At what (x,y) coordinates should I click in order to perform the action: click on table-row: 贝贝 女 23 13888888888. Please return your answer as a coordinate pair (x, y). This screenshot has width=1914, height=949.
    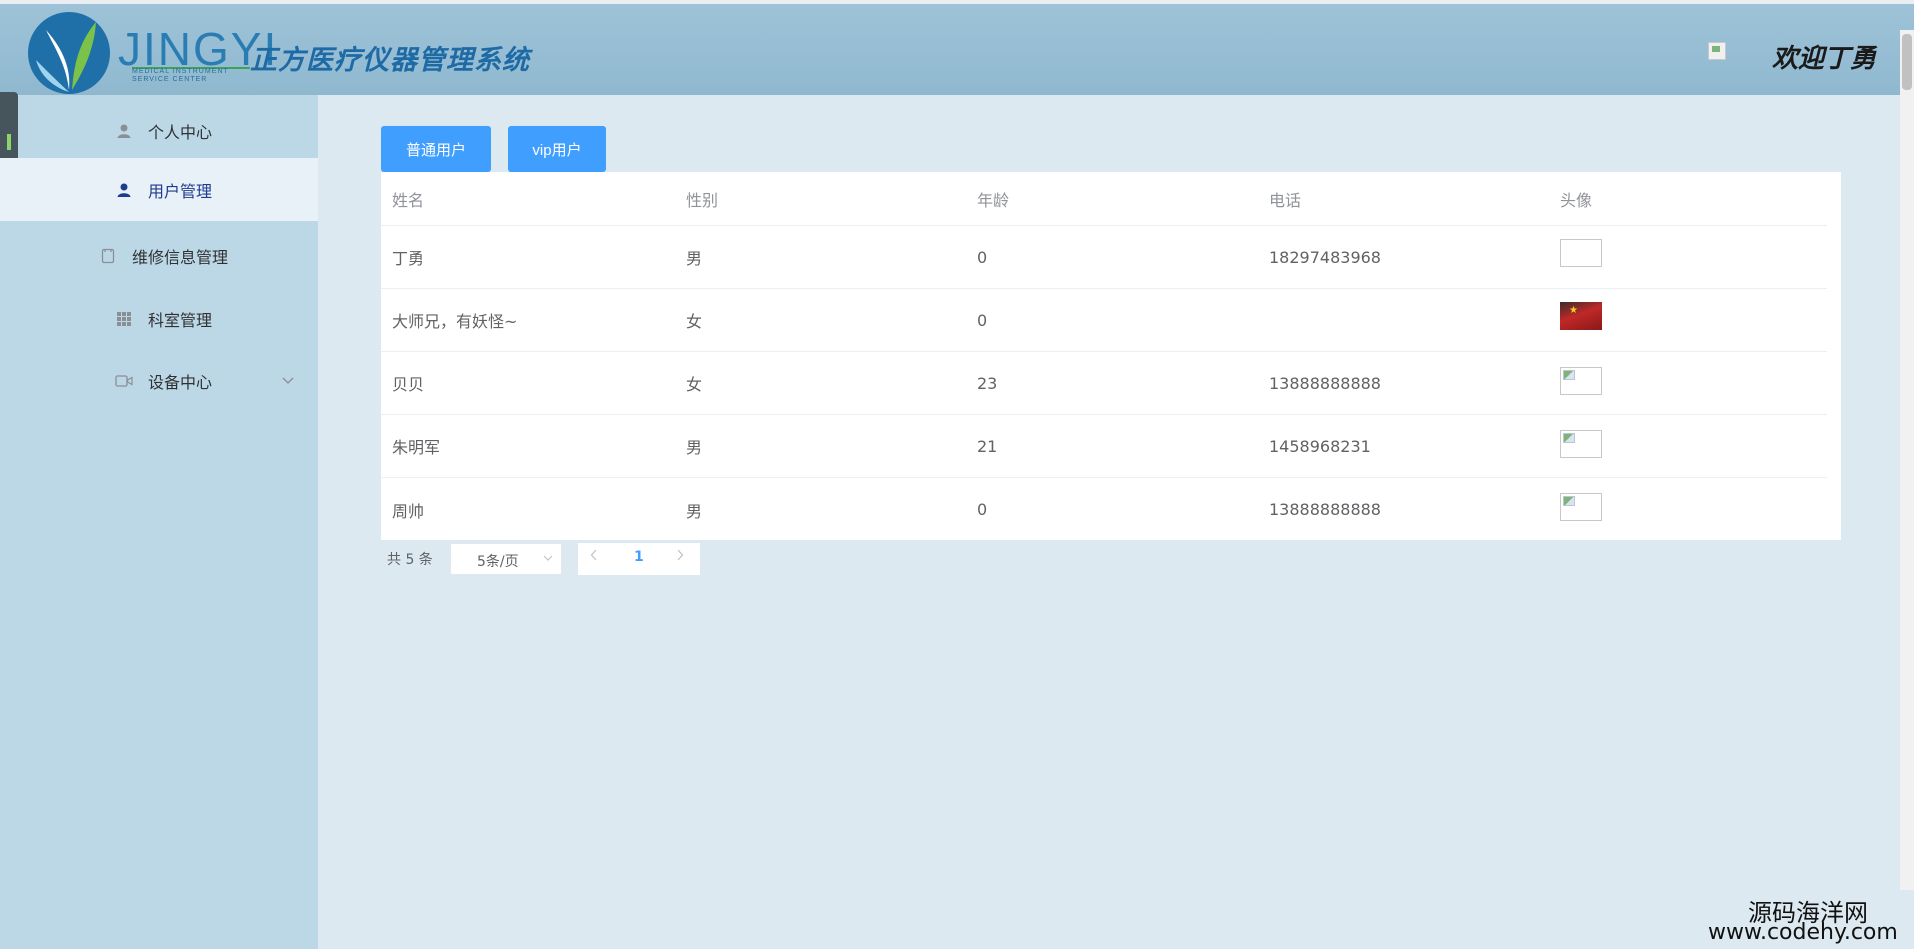
    Looking at the image, I should click on (1104, 383).